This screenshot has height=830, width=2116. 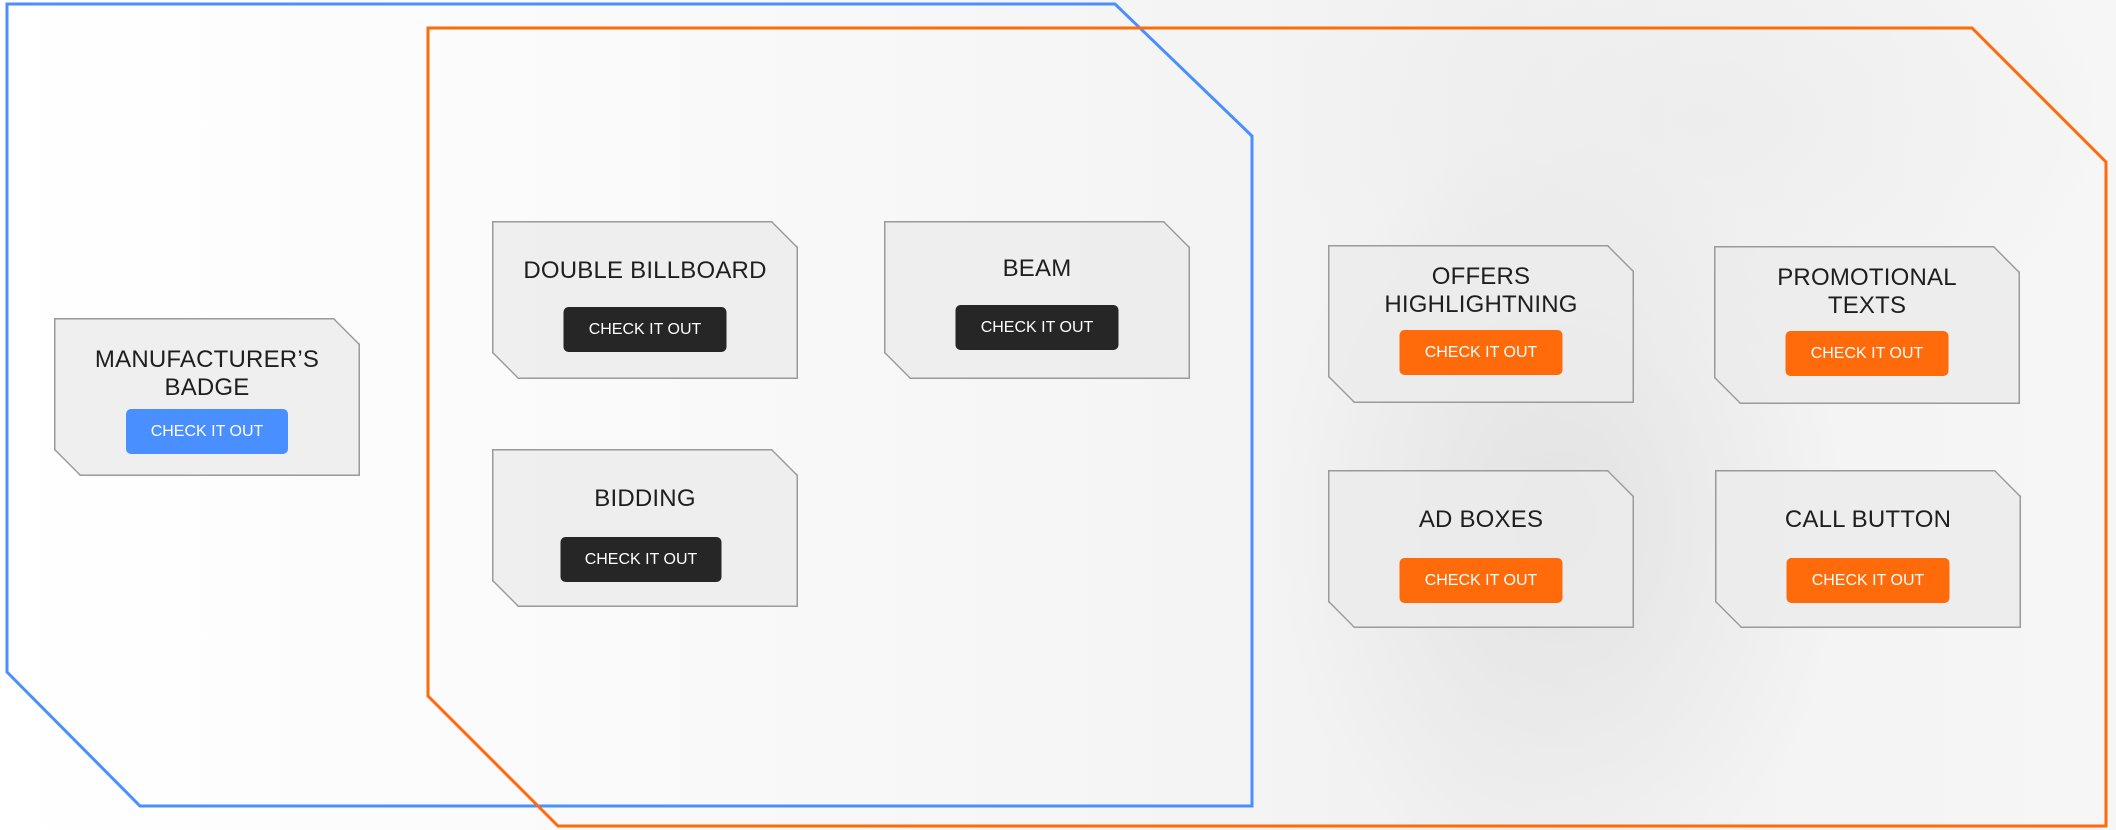 I want to click on check-it-out-button-bidding: CHECK IT OUT, so click(x=641, y=559).